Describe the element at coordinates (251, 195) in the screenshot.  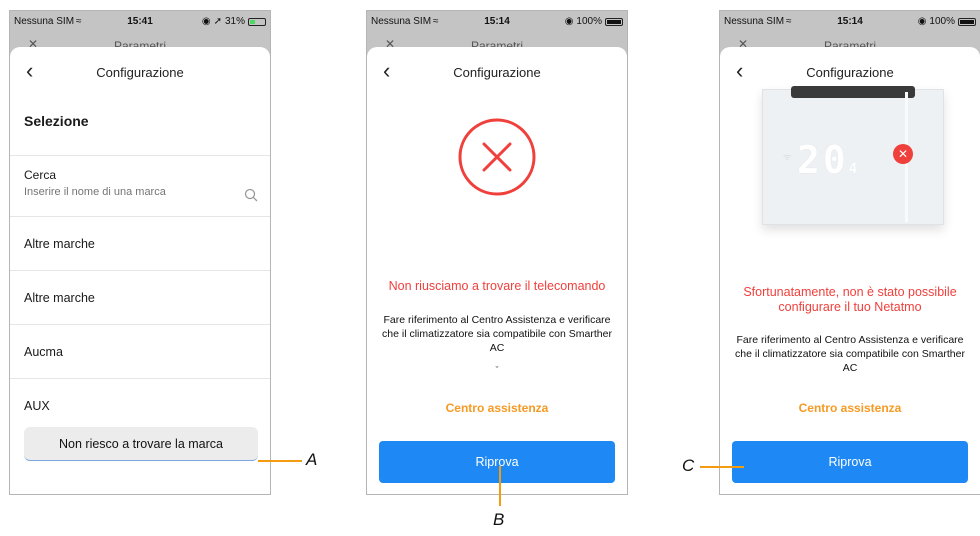
I see `search-icon` at that location.